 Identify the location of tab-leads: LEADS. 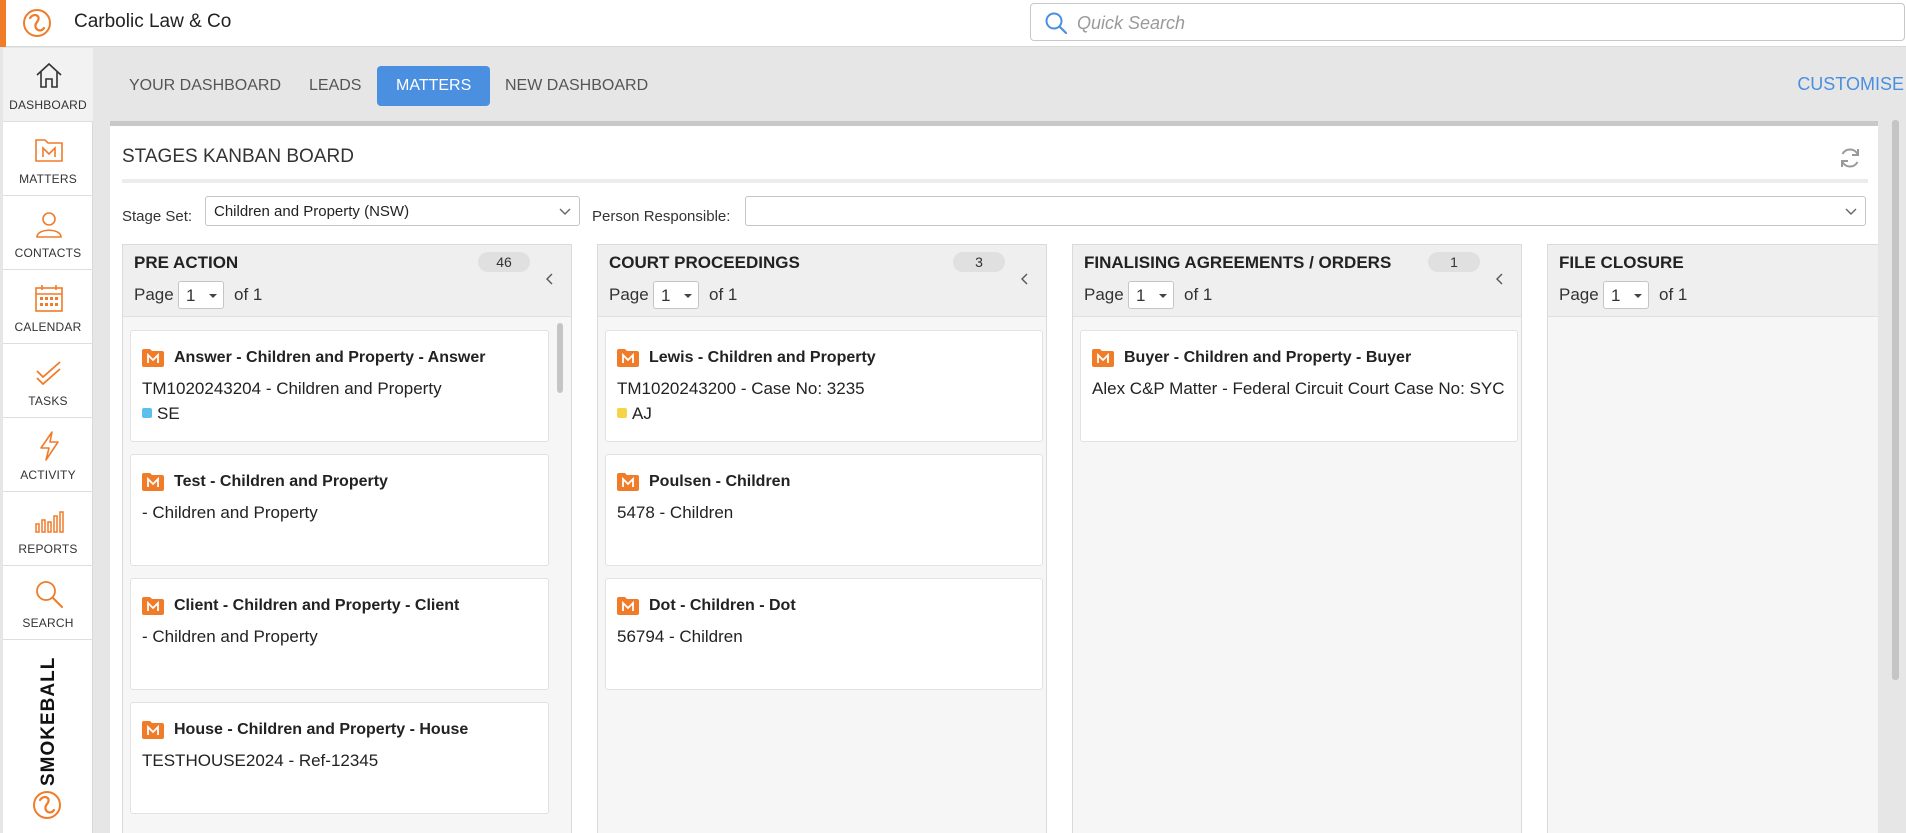
(335, 86).